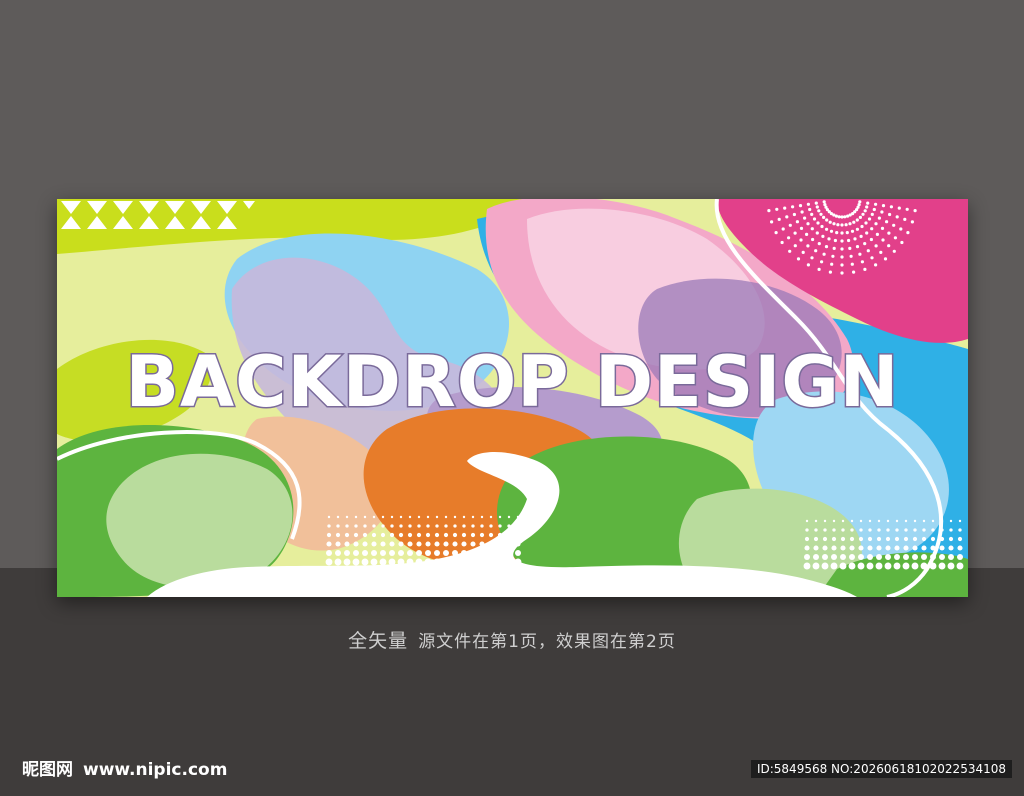 Image resolution: width=1024 pixels, height=796 pixels. What do you see at coordinates (547, 642) in the screenshot?
I see `caption-text: 源文件在第1页，效果图在第2页` at bounding box center [547, 642].